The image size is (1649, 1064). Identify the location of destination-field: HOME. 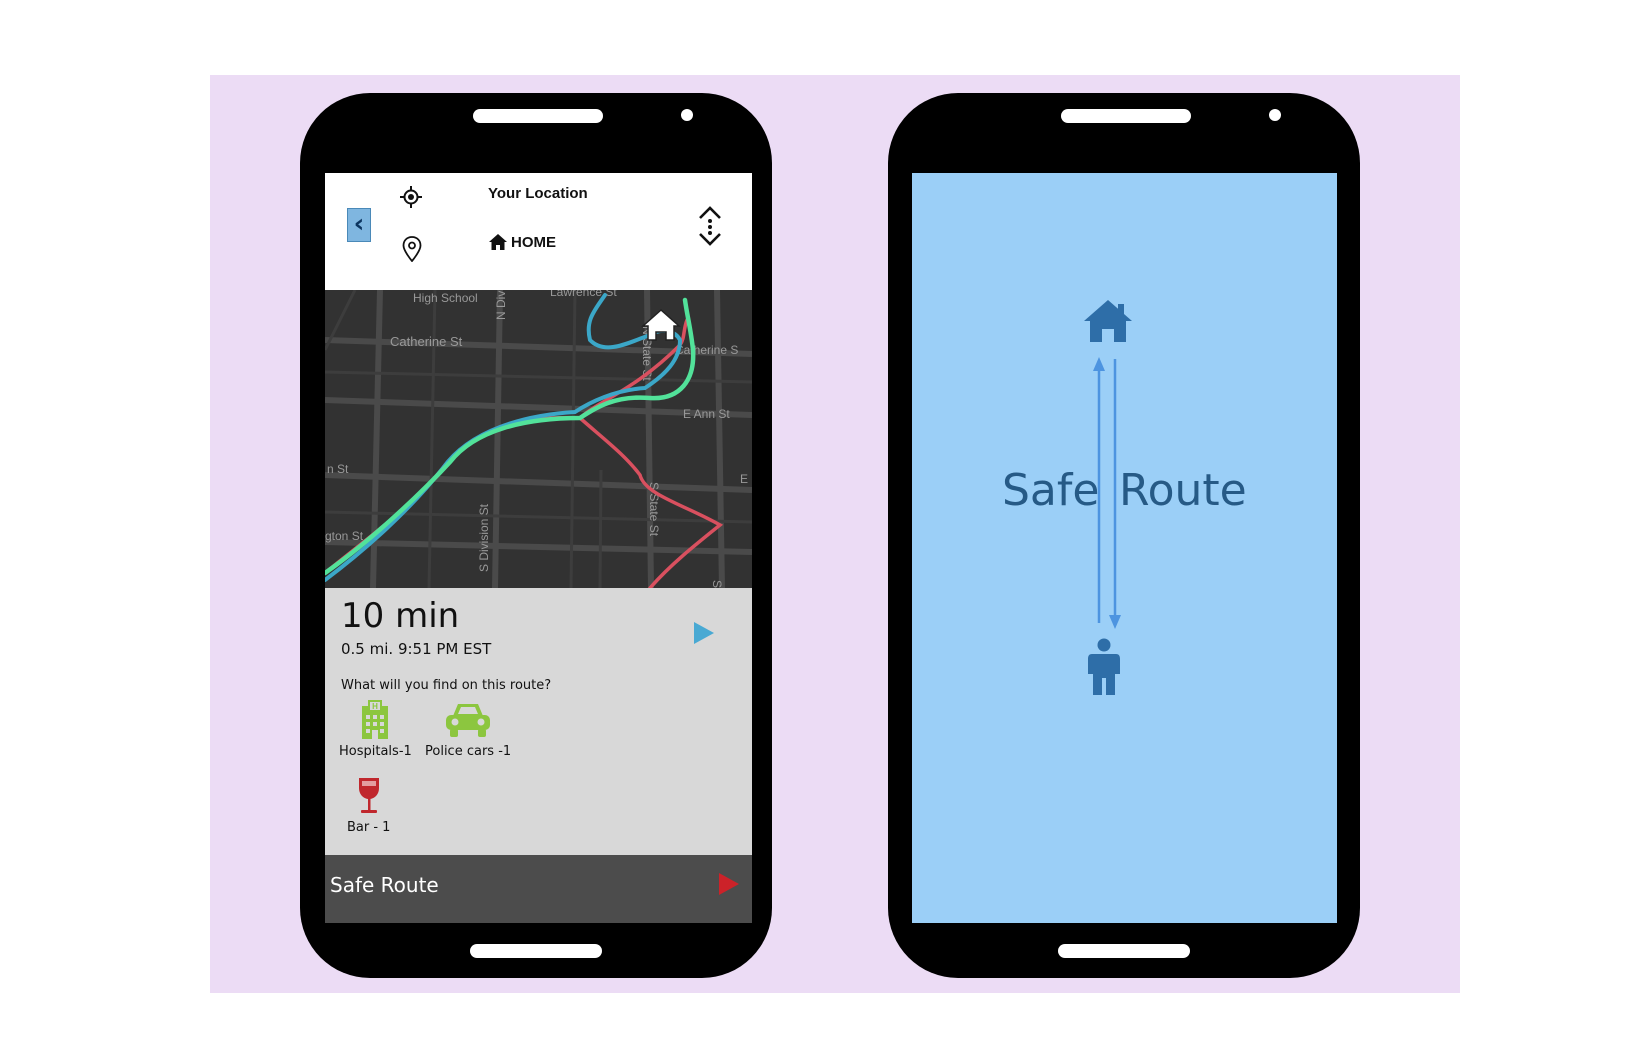
(522, 242).